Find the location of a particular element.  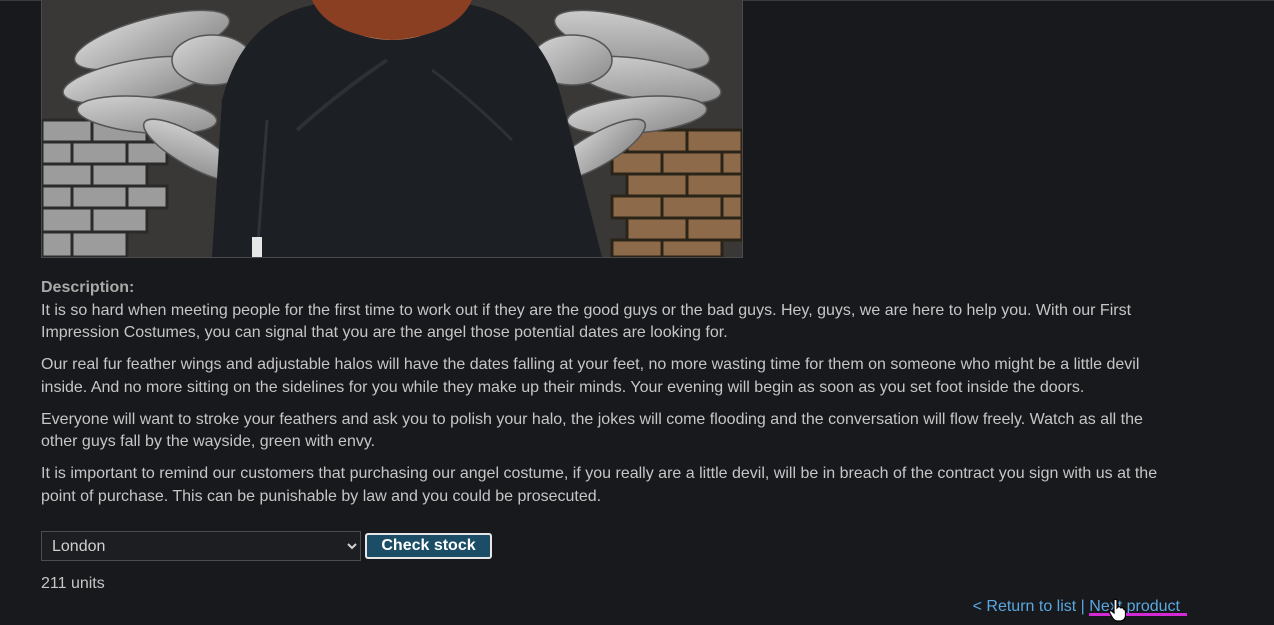

stock-result: 211 units is located at coordinates (73, 583).